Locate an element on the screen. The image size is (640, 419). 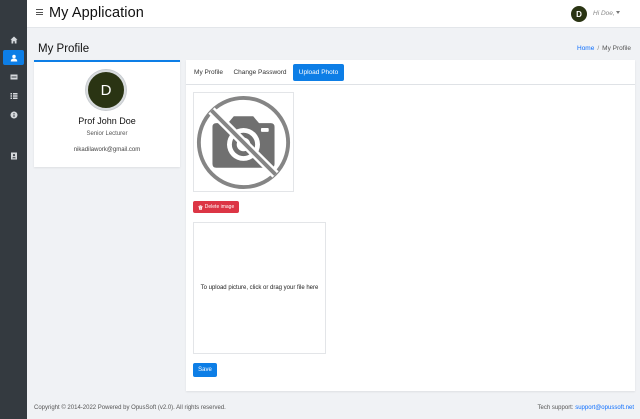
top-bar: My Application D Hi Doe, is located at coordinates (333, 14).